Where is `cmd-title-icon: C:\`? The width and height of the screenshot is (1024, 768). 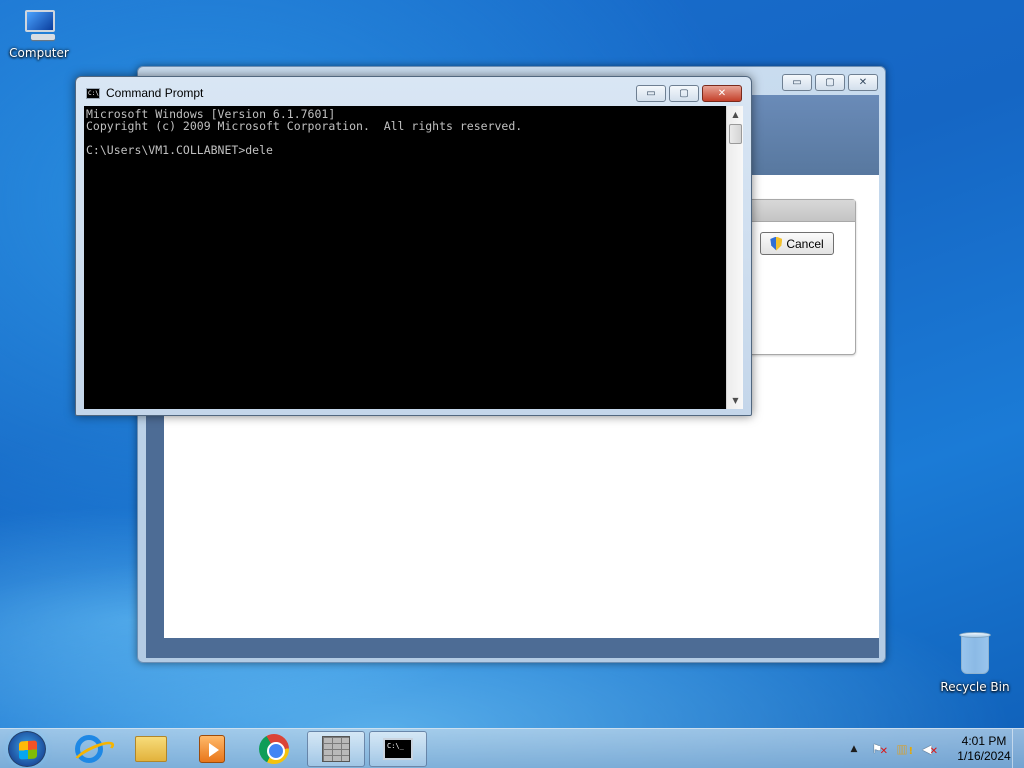 cmd-title-icon: C:\ is located at coordinates (93, 93).